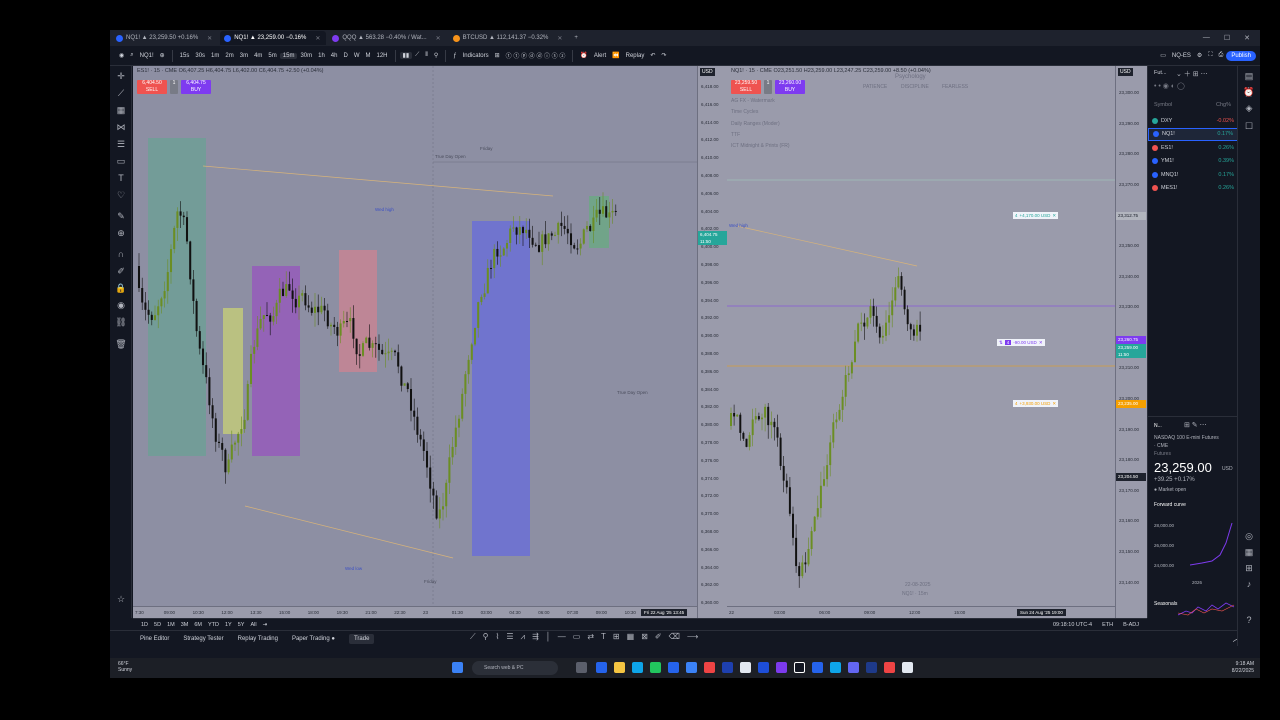 Image resolution: width=1280 pixels, height=720 pixels. What do you see at coordinates (1169, 86) in the screenshot?
I see `watchlist-filter-icons: • • ◉ ◐ ◯` at bounding box center [1169, 86].